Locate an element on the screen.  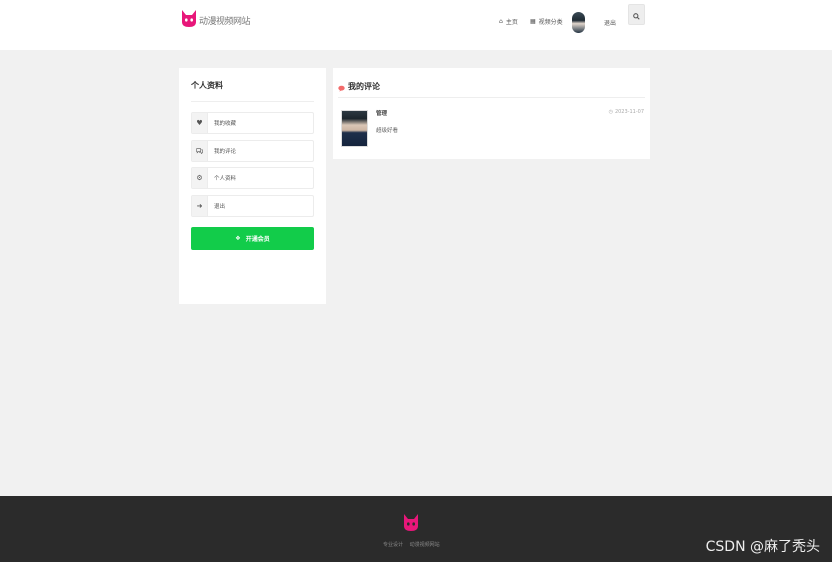
clock-icon: ◷ is located at coordinates (610, 112).